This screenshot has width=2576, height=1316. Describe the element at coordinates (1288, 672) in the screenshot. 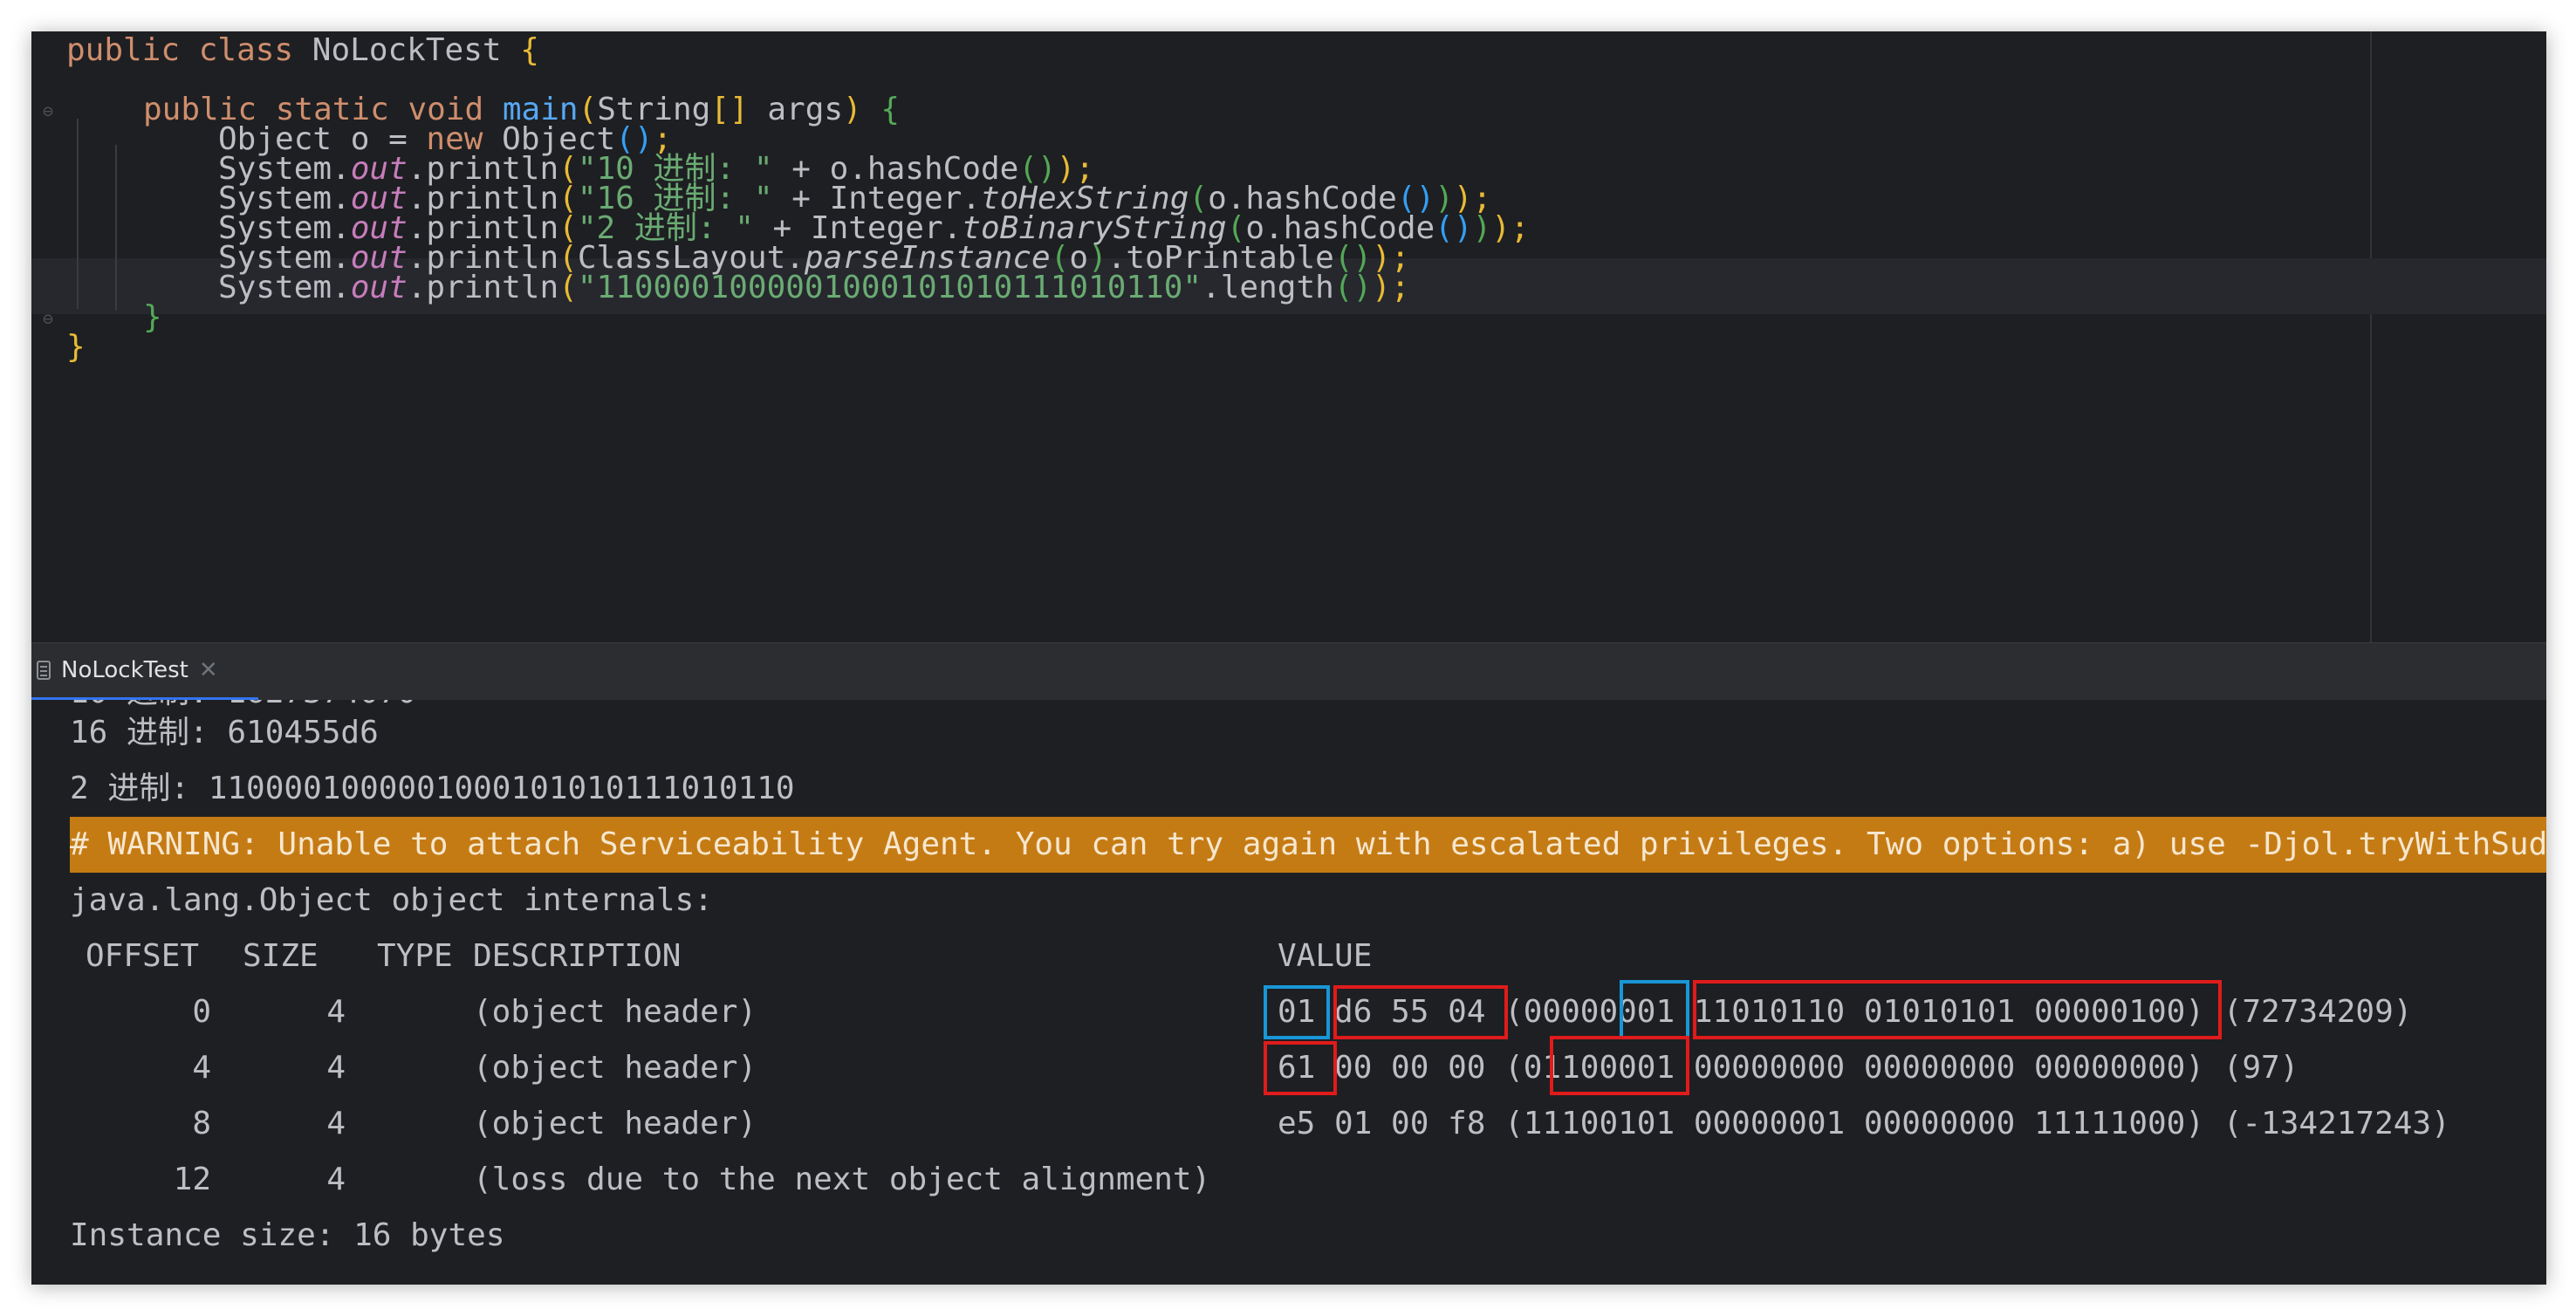

I see `run-tool-window-tabbar: NoLockTest ✕` at that location.